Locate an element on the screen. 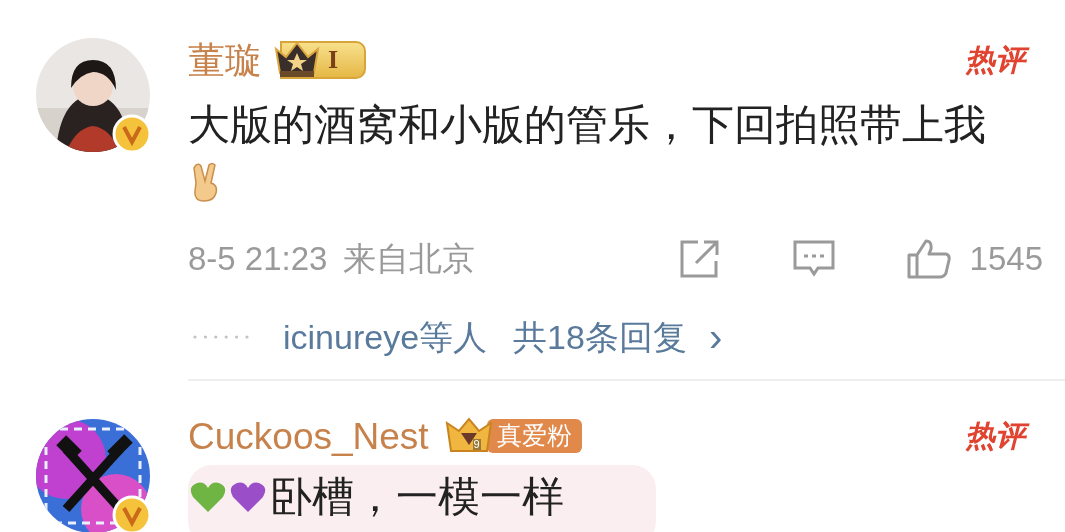  chevron-icon: › is located at coordinates (715, 337).